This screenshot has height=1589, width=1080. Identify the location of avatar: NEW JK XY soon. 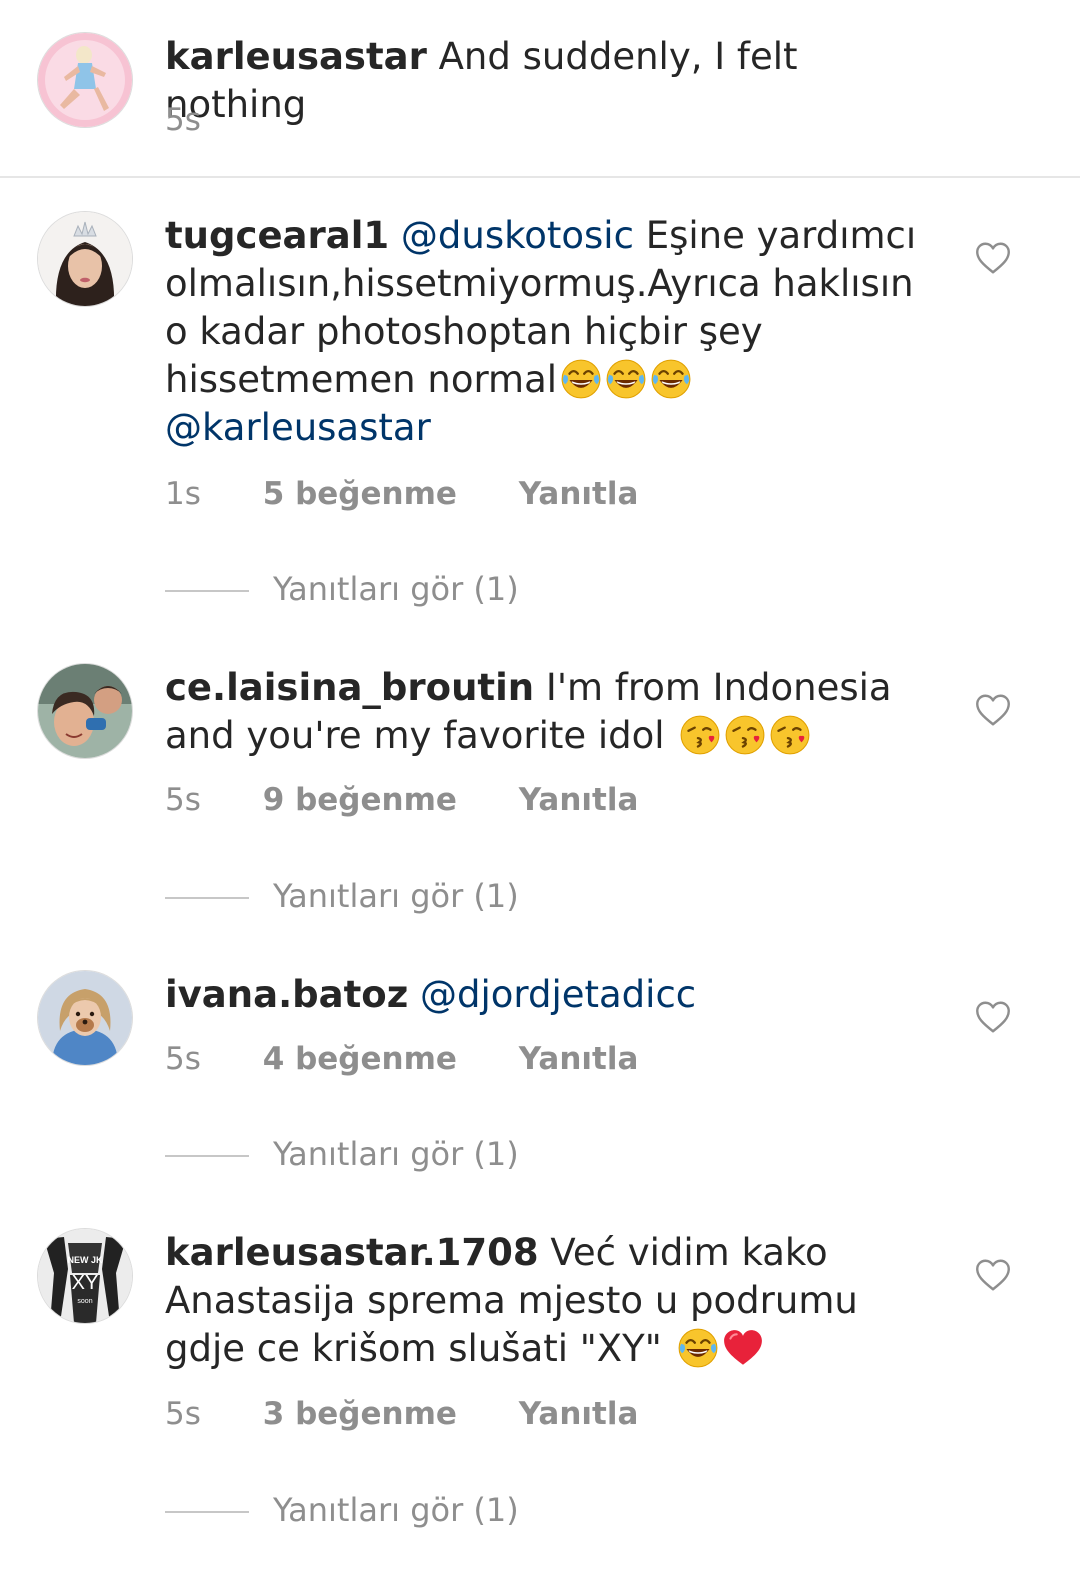
(85, 1276).